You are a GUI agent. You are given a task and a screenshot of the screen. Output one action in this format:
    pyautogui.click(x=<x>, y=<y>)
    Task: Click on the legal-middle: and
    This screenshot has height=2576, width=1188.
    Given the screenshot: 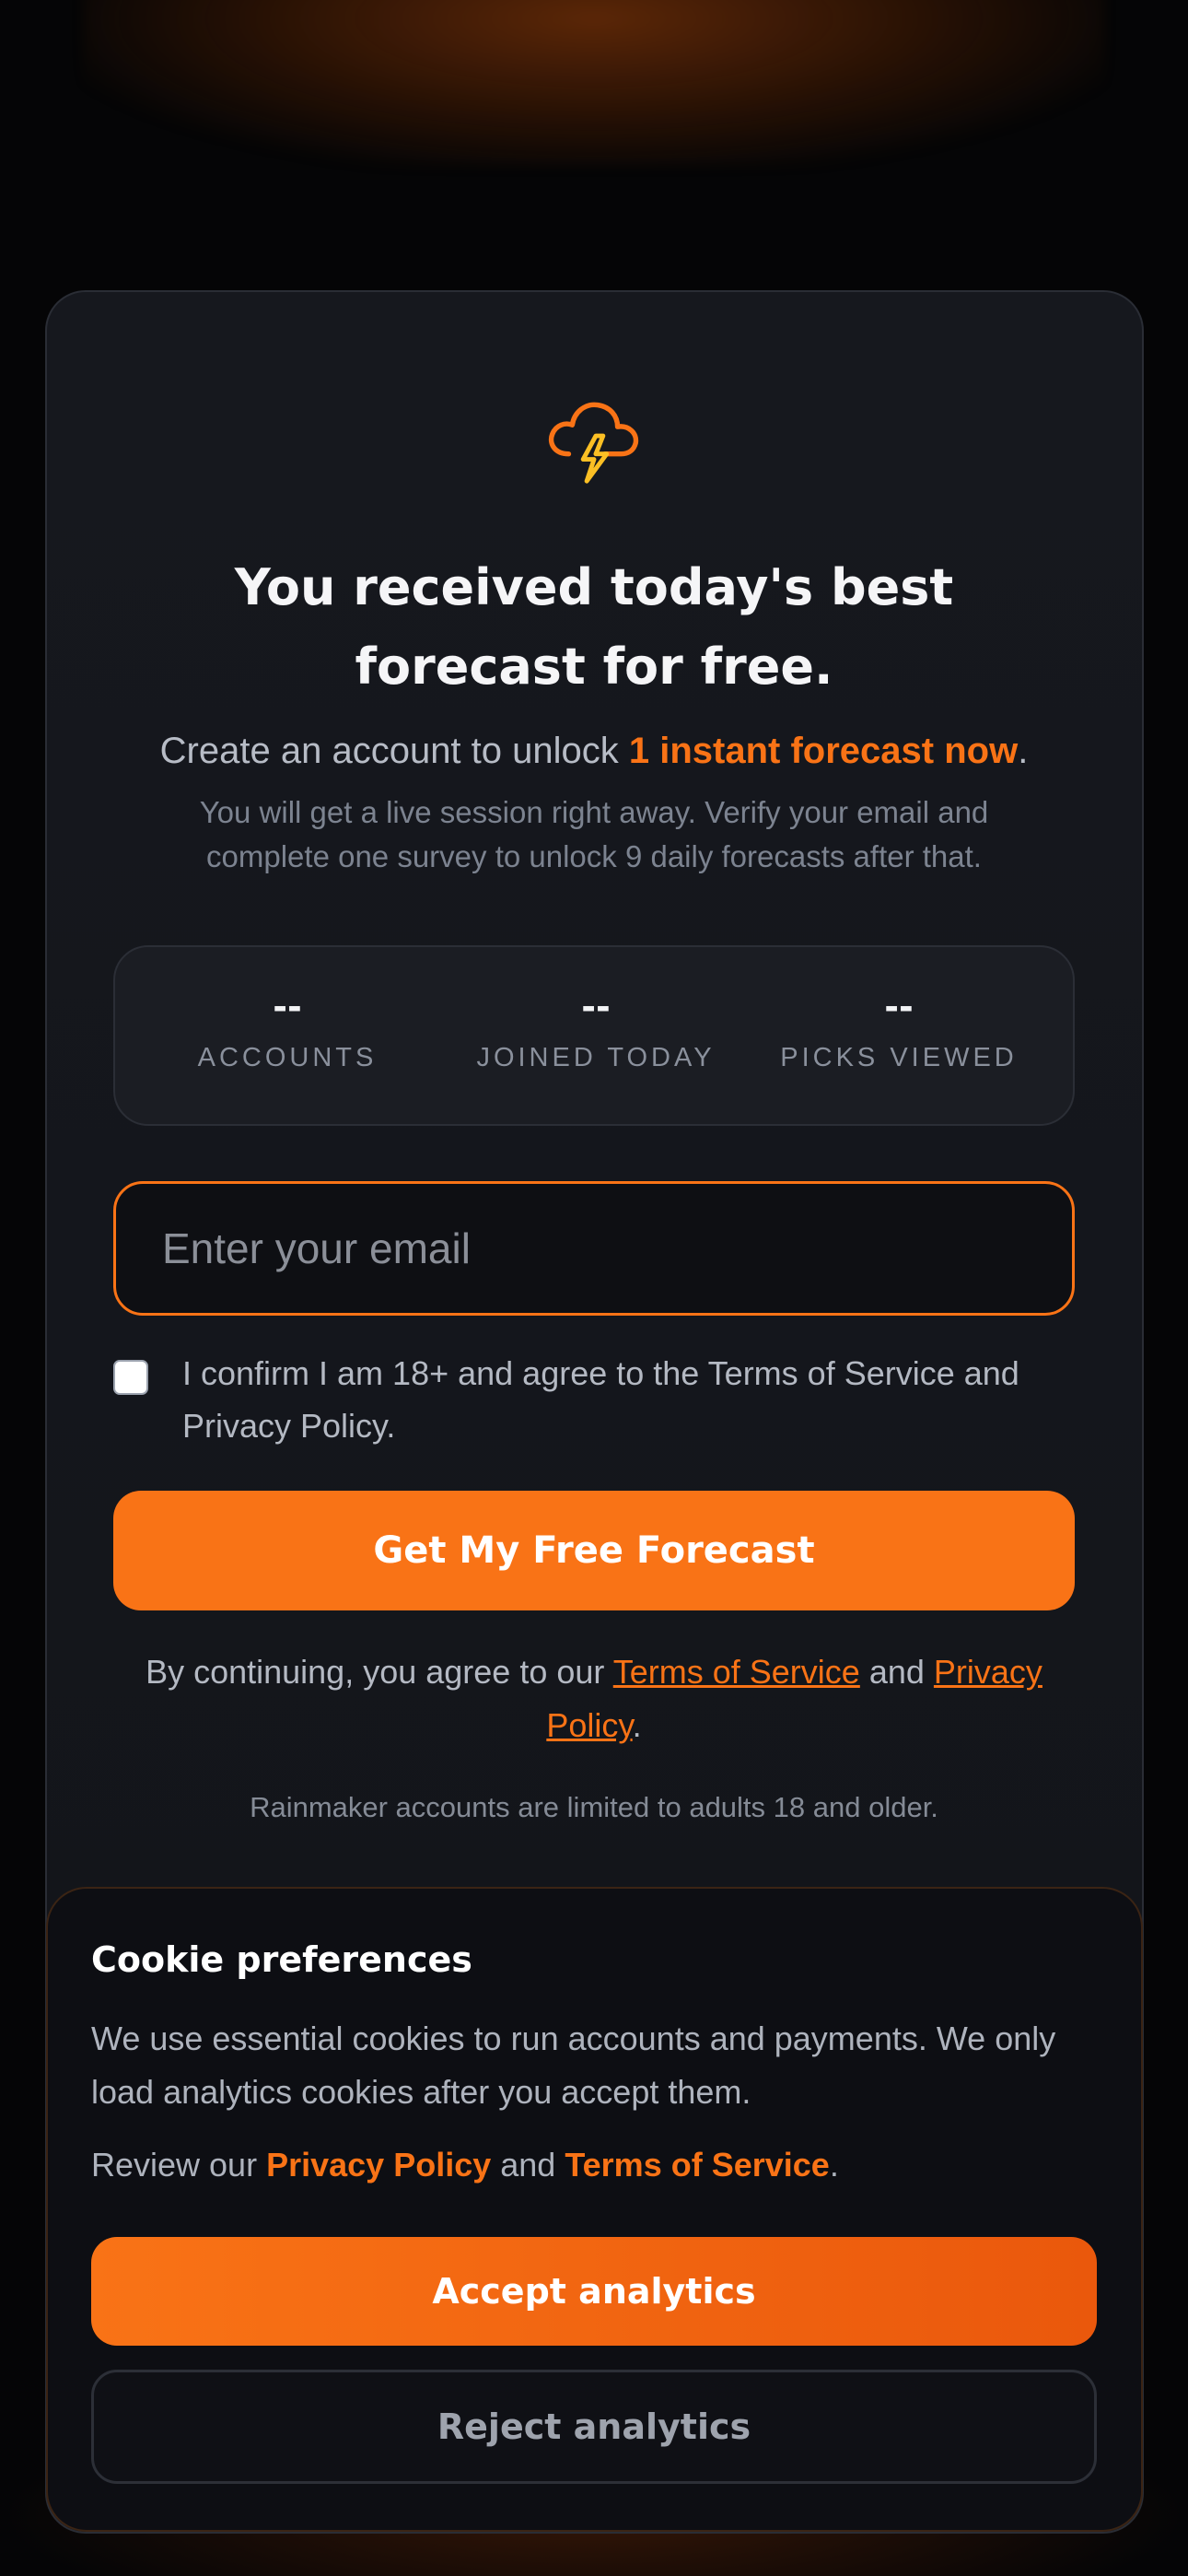 What is the action you would take?
    pyautogui.click(x=896, y=1672)
    